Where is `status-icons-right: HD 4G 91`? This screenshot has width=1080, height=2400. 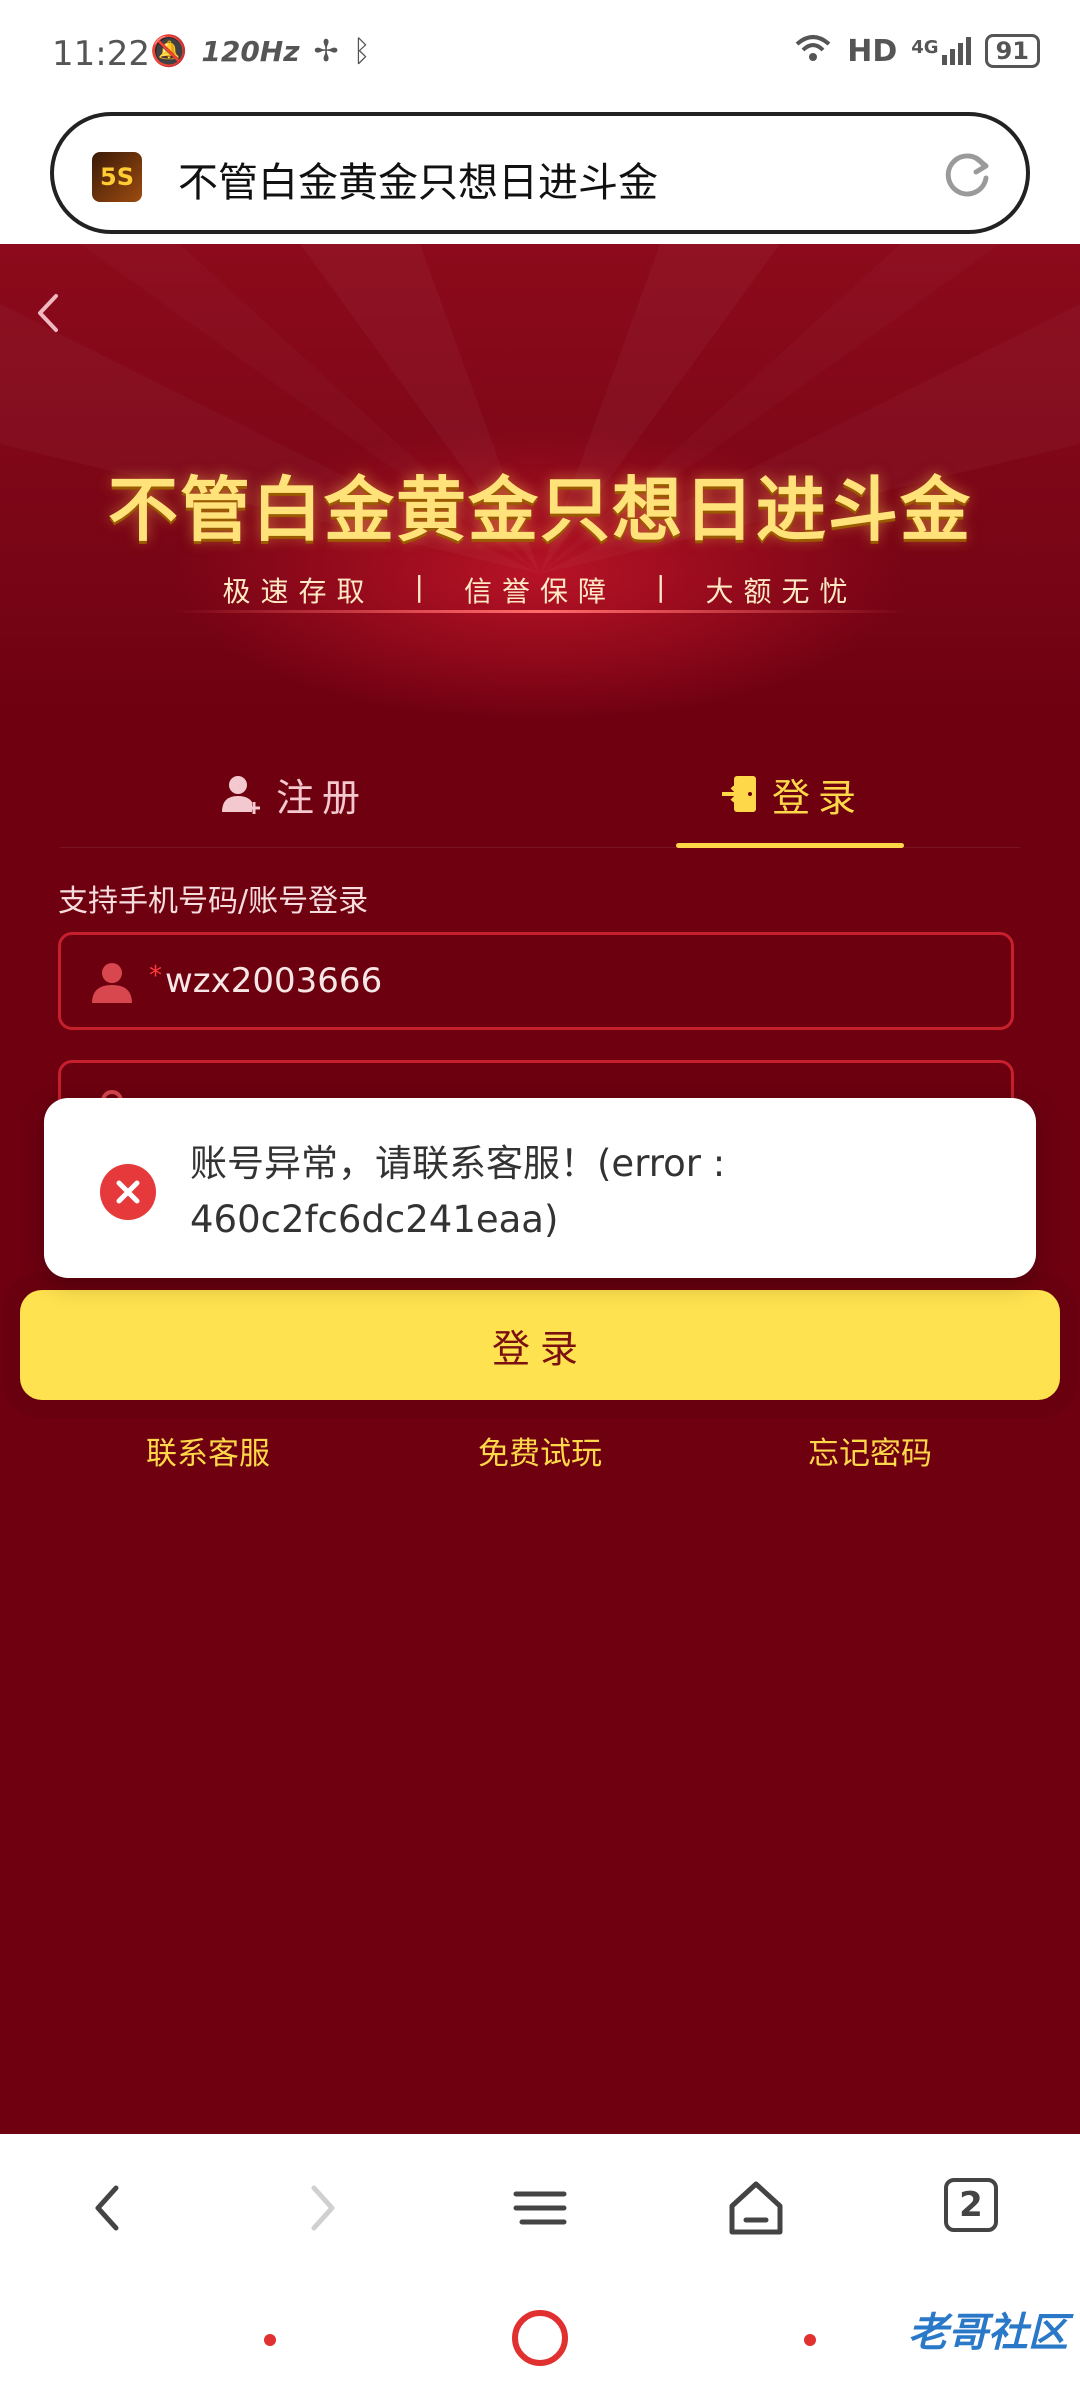 status-icons-right: HD 4G 91 is located at coordinates (916, 51).